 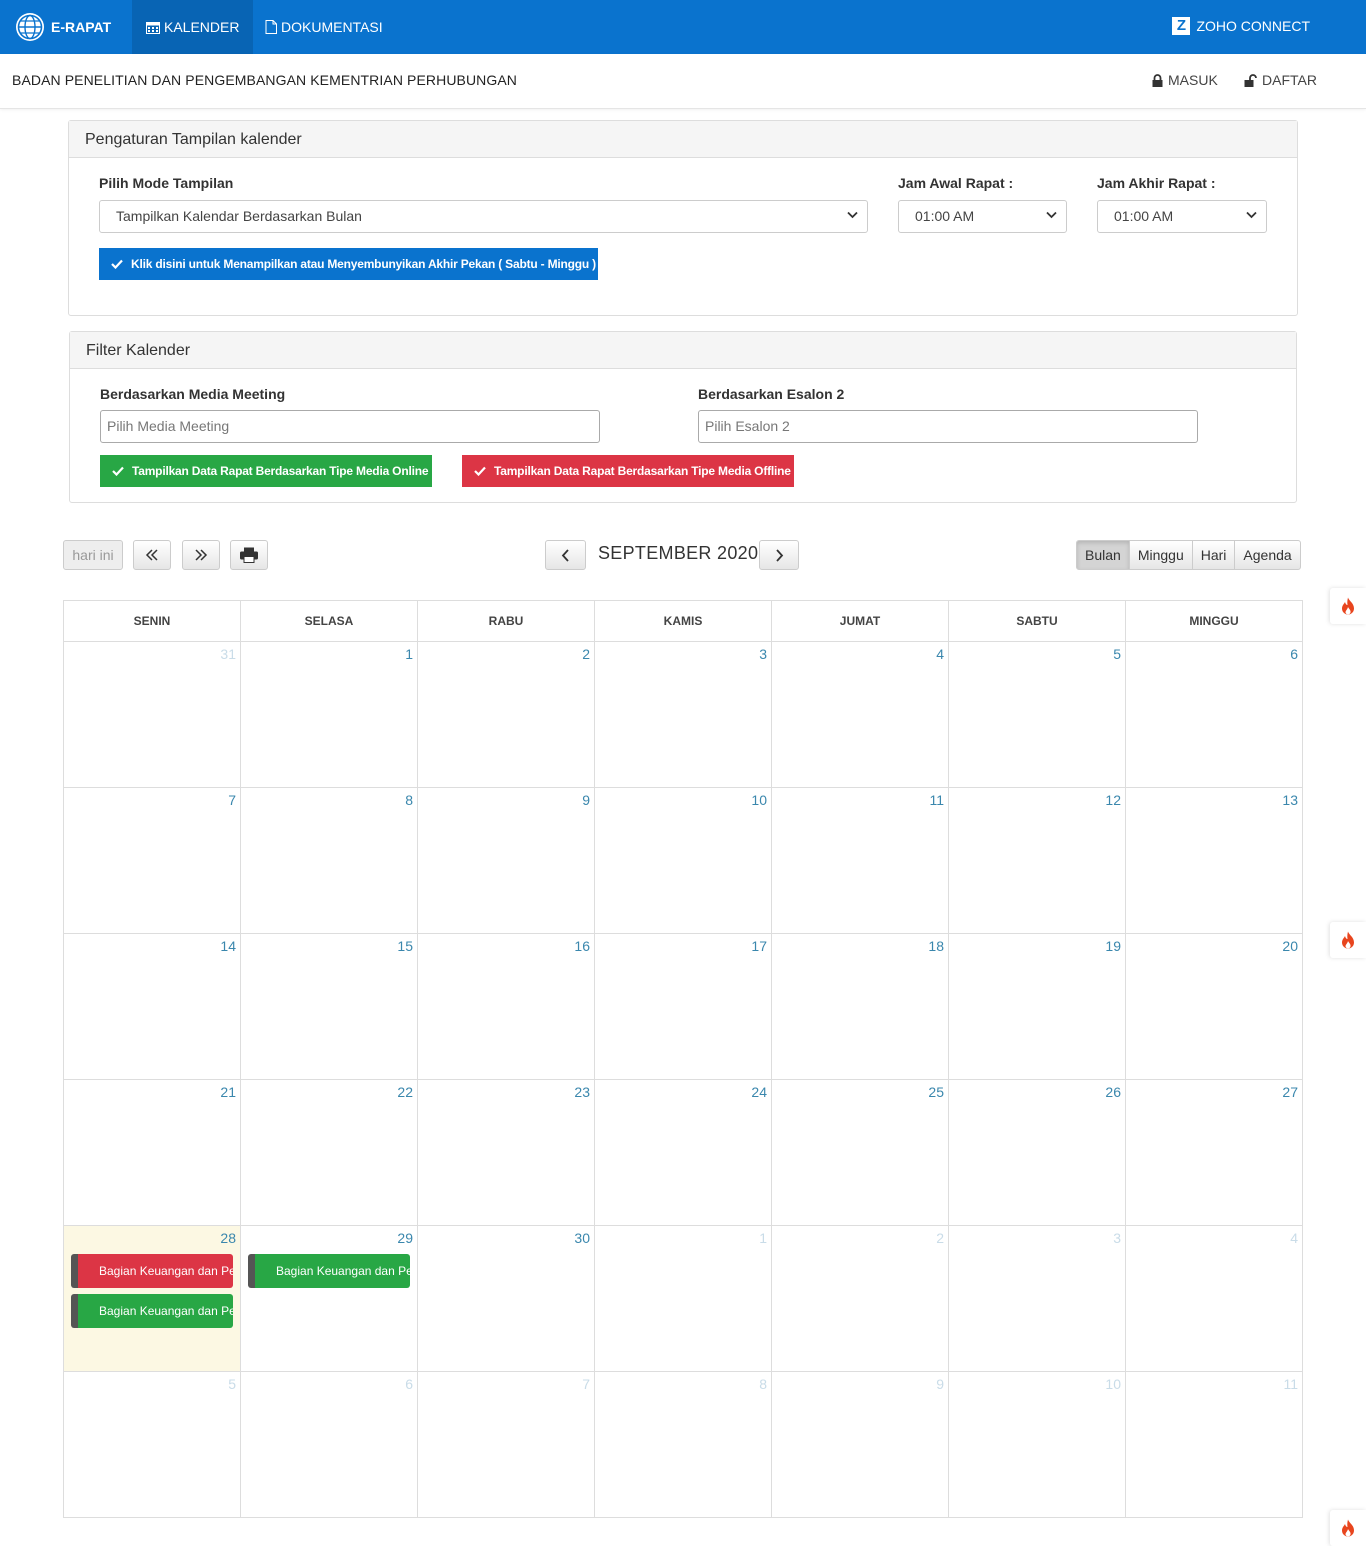 I want to click on brand-link: E-RAPAT, so click(x=62, y=27).